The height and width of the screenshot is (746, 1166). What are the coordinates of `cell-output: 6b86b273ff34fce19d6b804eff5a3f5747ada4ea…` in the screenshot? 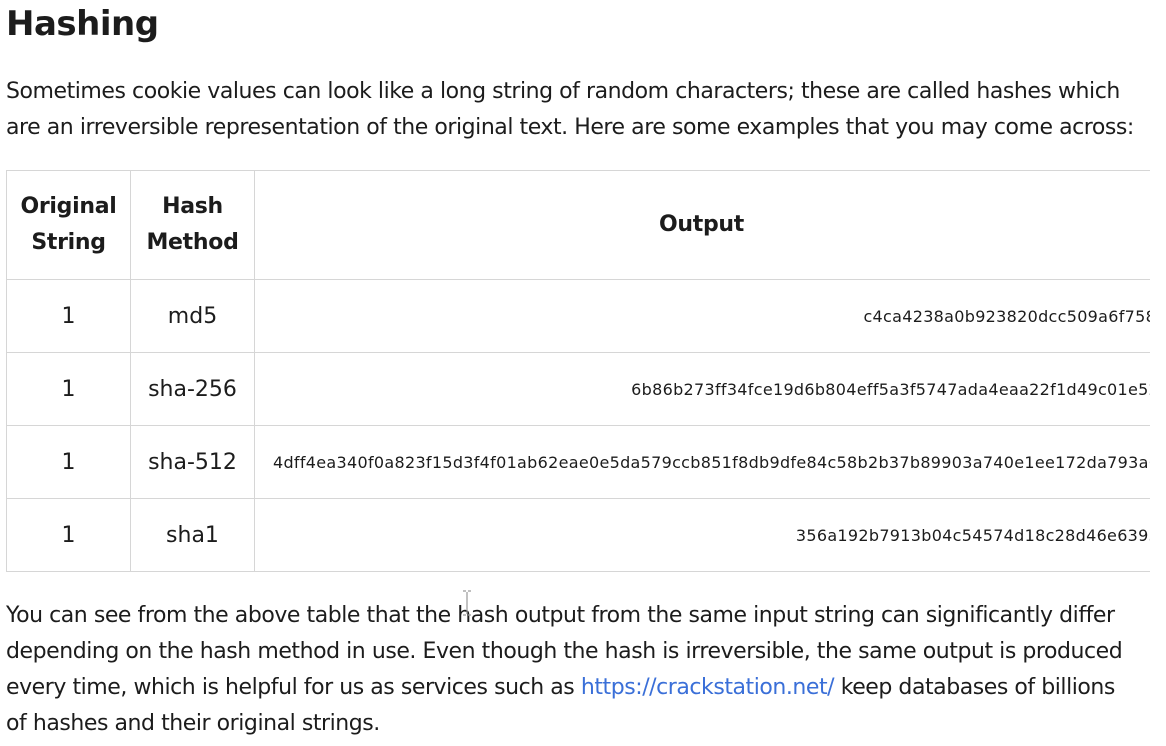 It's located at (702, 389).